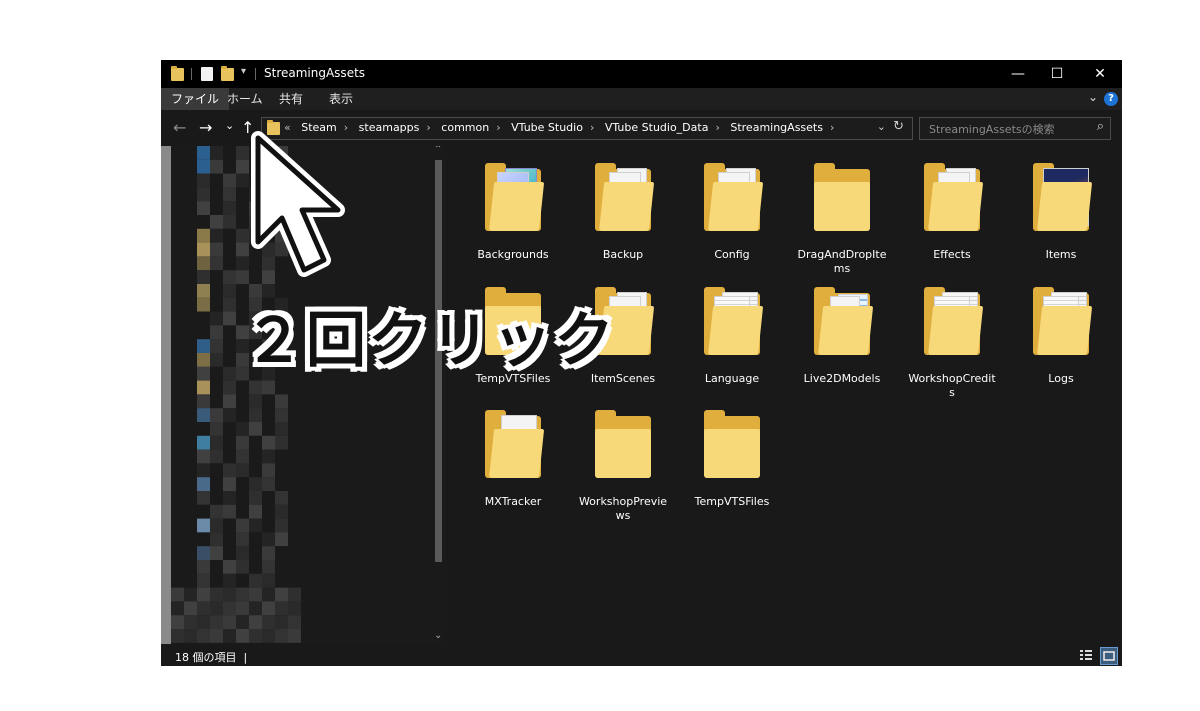 The image size is (1200, 711). What do you see at coordinates (898, 126) in the screenshot?
I see `refresh-icon: ↻` at bounding box center [898, 126].